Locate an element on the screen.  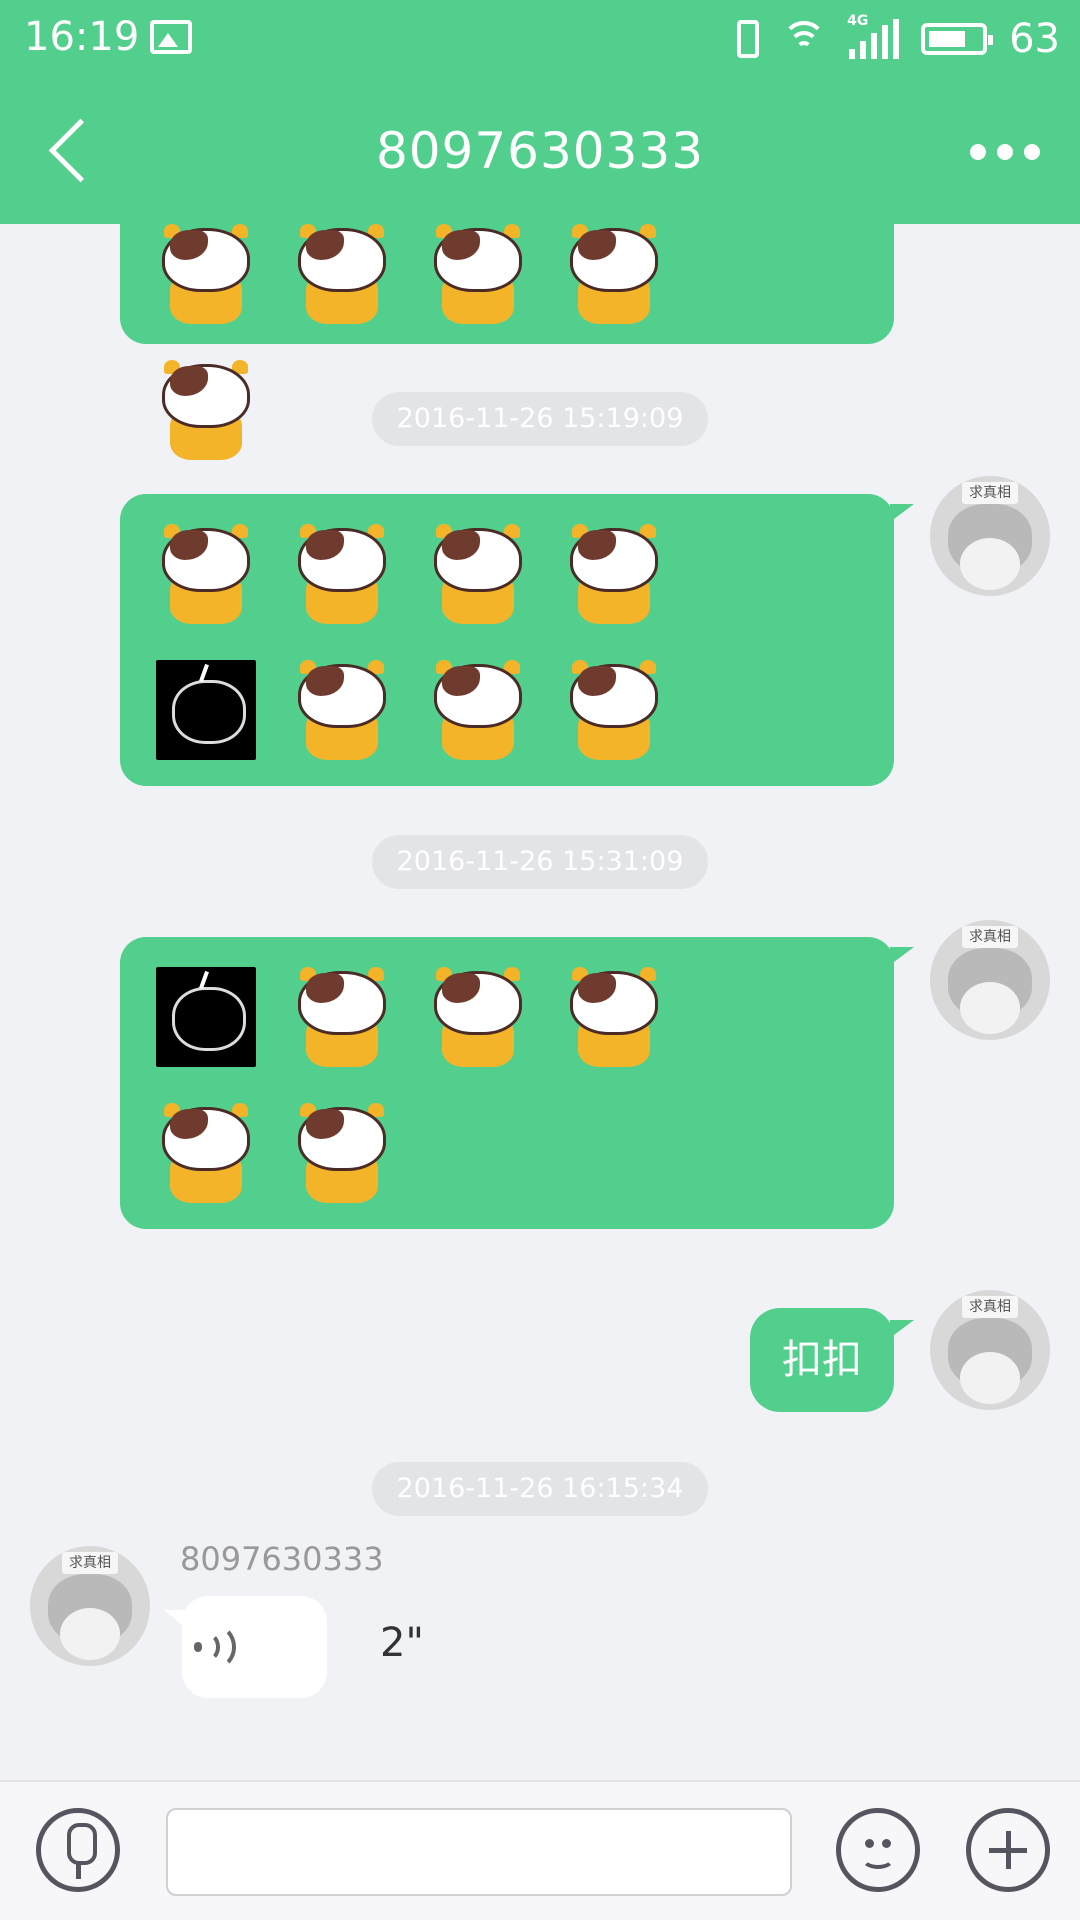
battery-icon is located at coordinates (957, 39).